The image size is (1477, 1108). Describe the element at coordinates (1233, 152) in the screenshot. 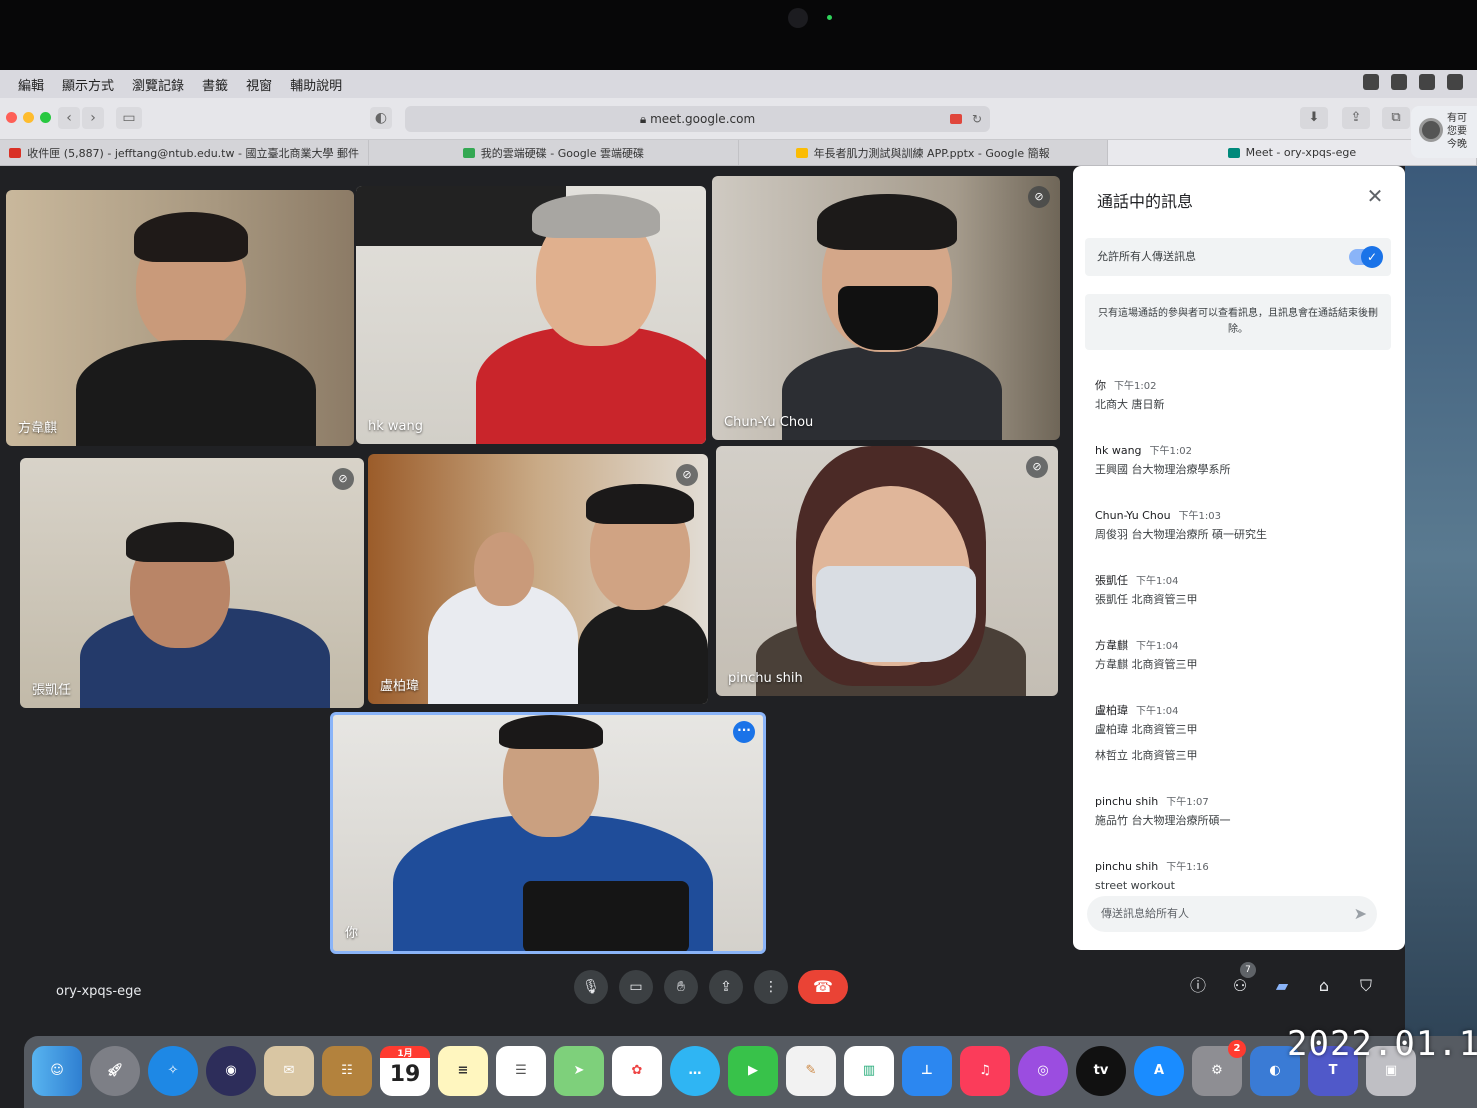

I see `meet-icon` at that location.